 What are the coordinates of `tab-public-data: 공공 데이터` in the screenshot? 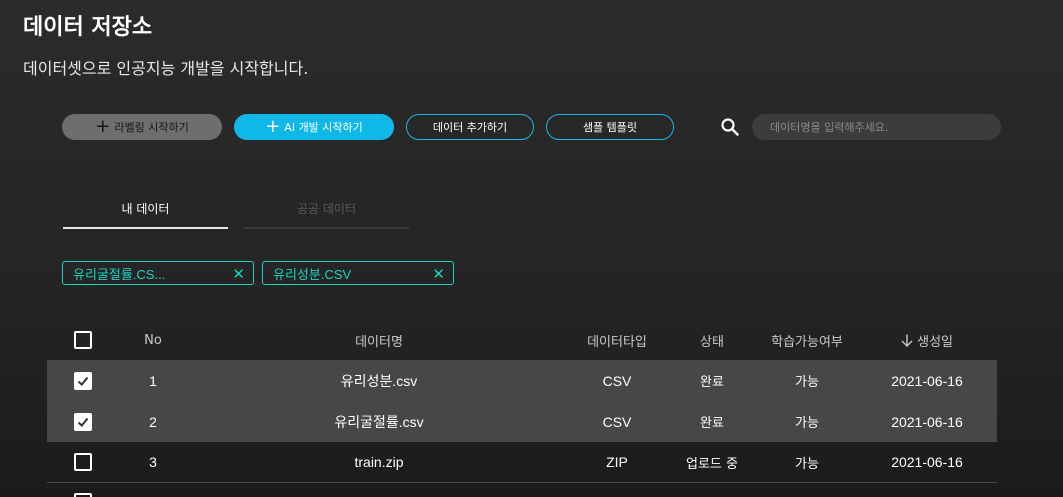 It's located at (326, 214).